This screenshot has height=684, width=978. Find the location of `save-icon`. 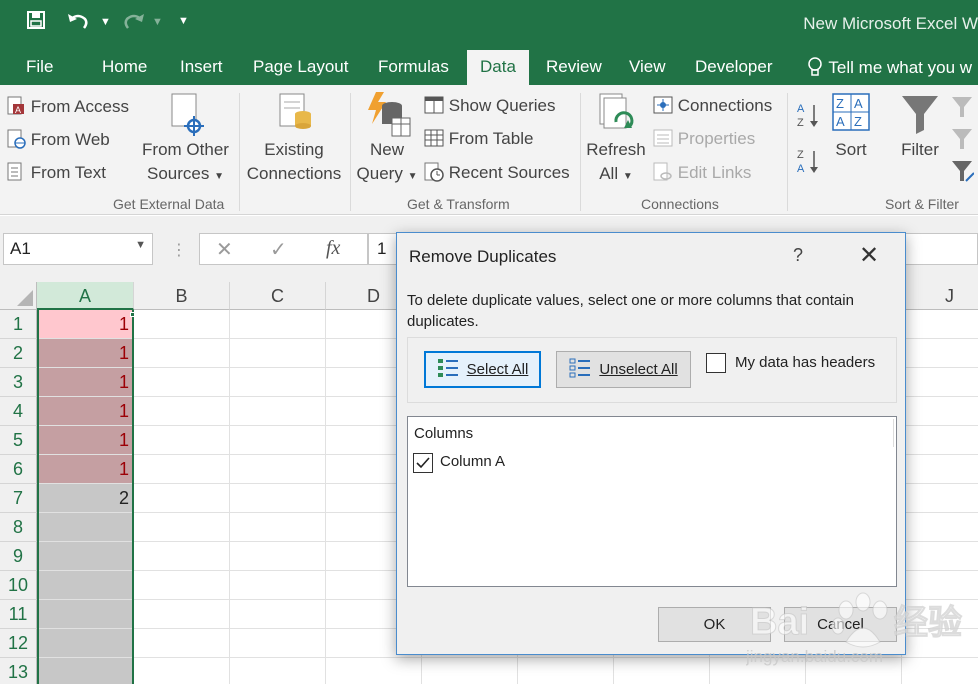

save-icon is located at coordinates (36, 22).